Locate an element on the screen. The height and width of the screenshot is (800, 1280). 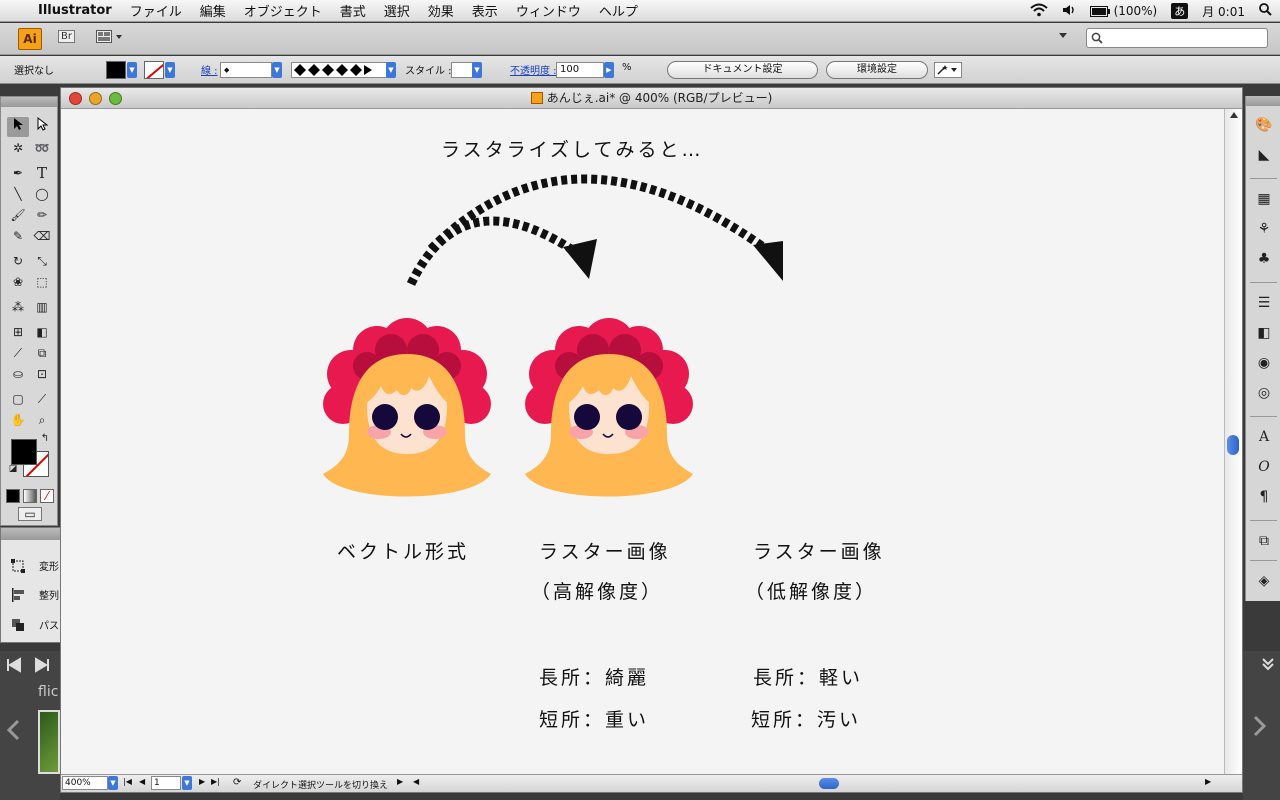
last-artboard-icon: ▶| is located at coordinates (215, 781).